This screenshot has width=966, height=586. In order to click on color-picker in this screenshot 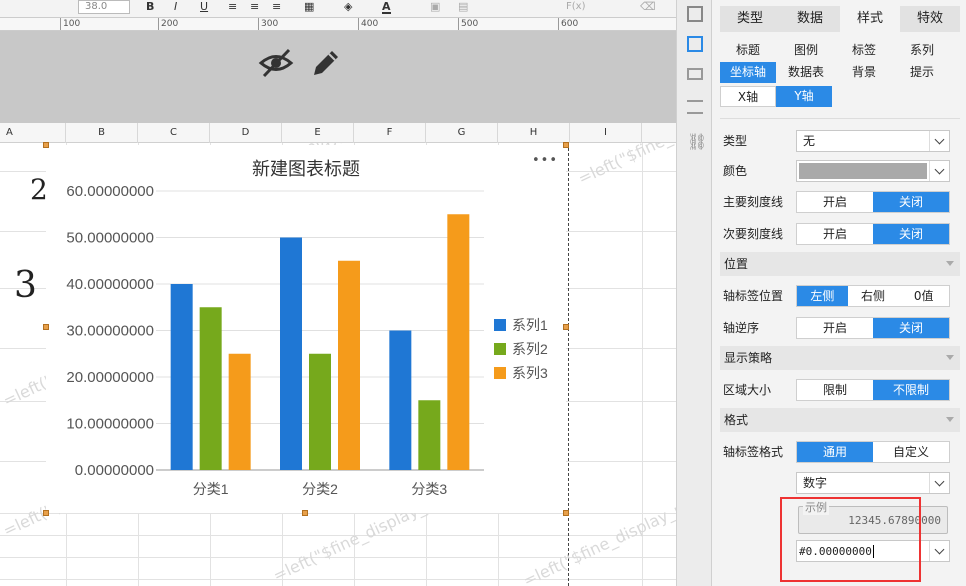, I will do `click(873, 171)`.